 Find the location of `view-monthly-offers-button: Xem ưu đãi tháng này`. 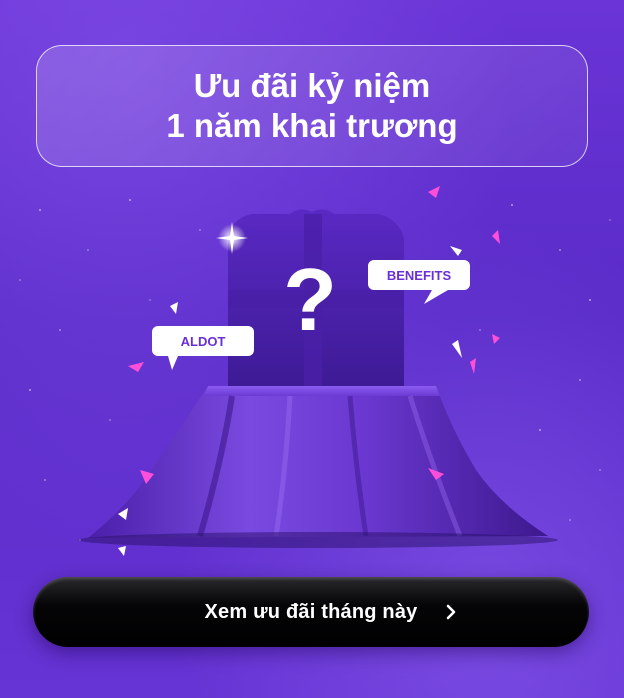

view-monthly-offers-button: Xem ưu đãi tháng này is located at coordinates (311, 612).